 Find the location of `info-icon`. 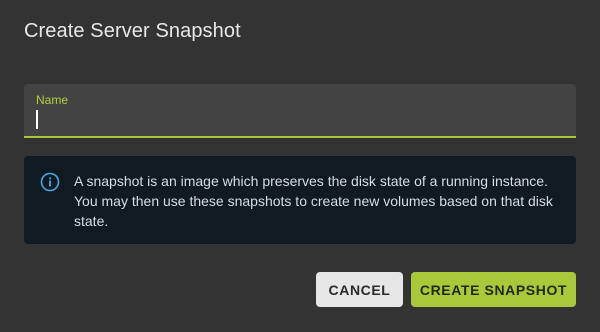

info-icon is located at coordinates (50, 182).